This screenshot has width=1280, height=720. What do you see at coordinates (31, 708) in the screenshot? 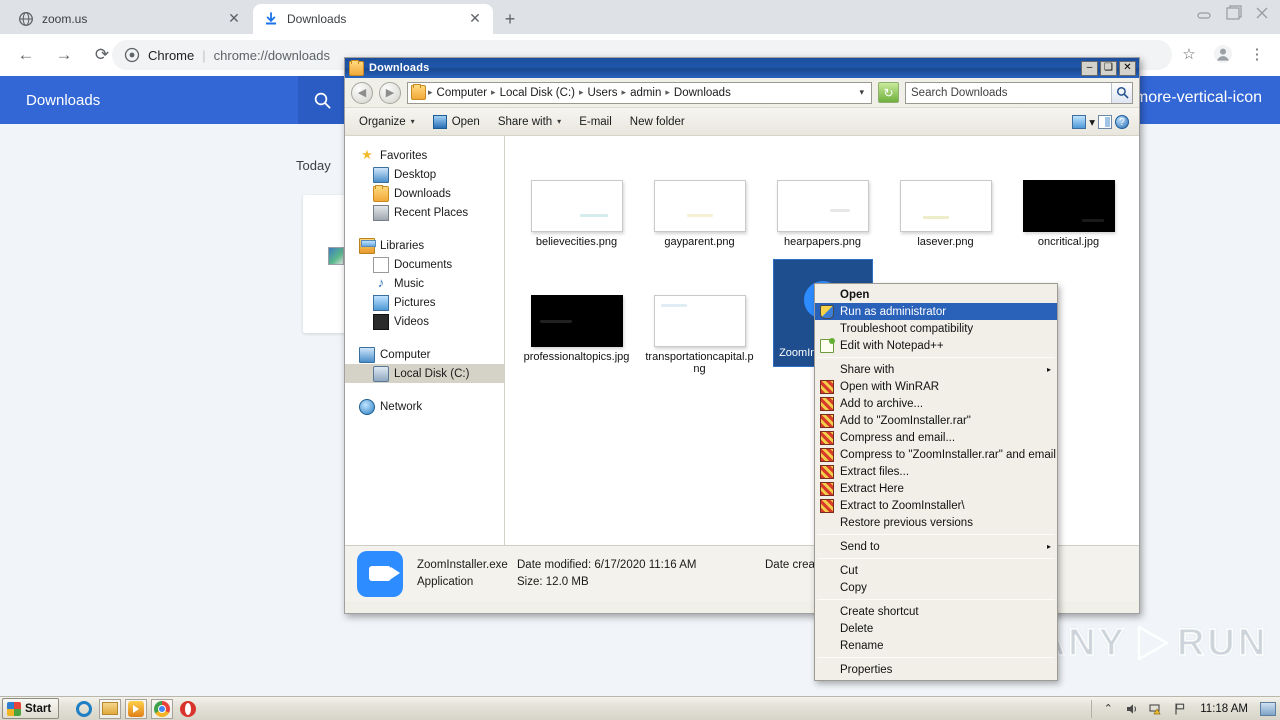
I see `start-button: Start` at bounding box center [31, 708].